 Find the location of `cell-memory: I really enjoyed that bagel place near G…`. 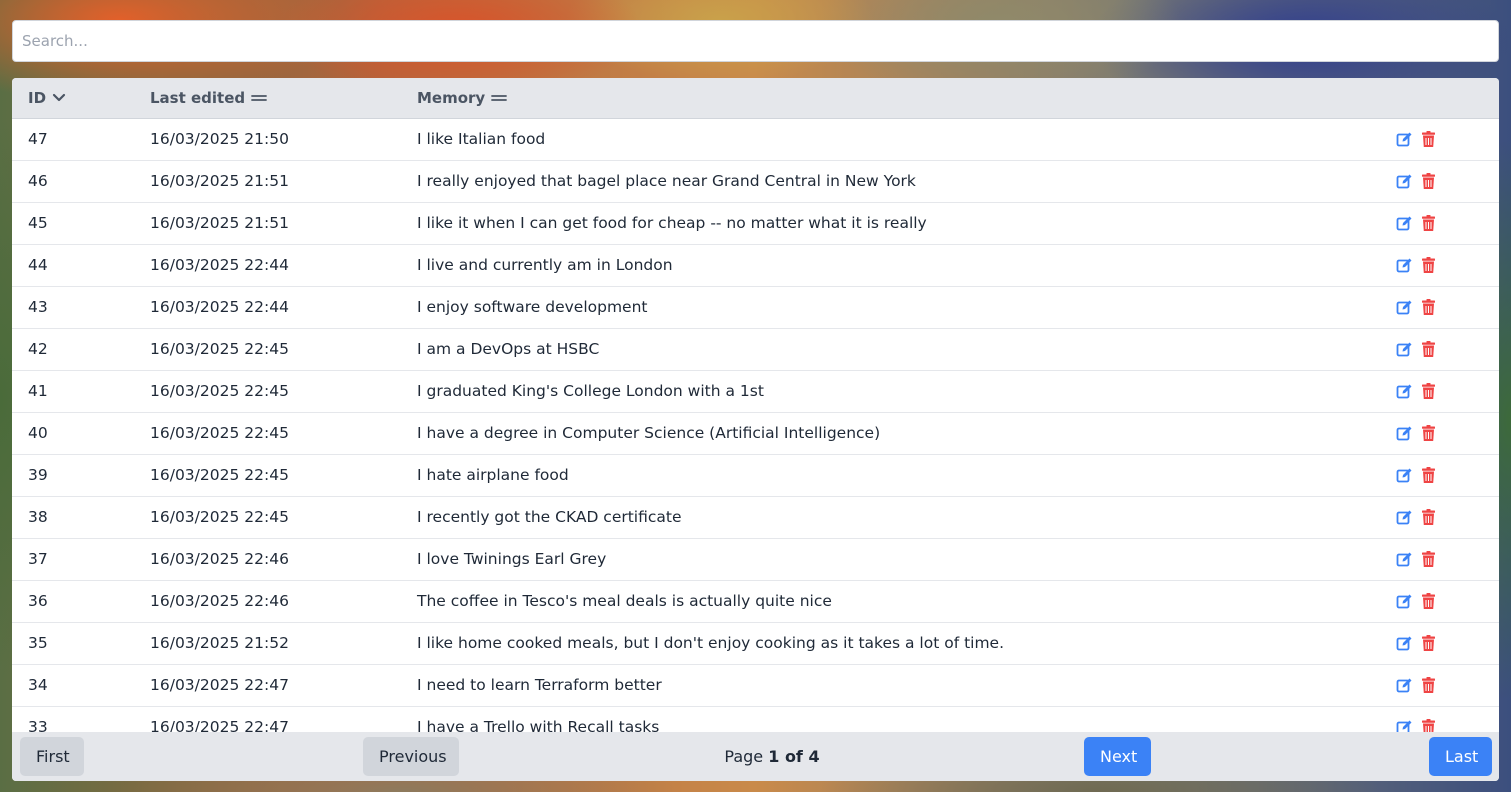

cell-memory: I really enjoyed that bagel place near G… is located at coordinates (666, 181).